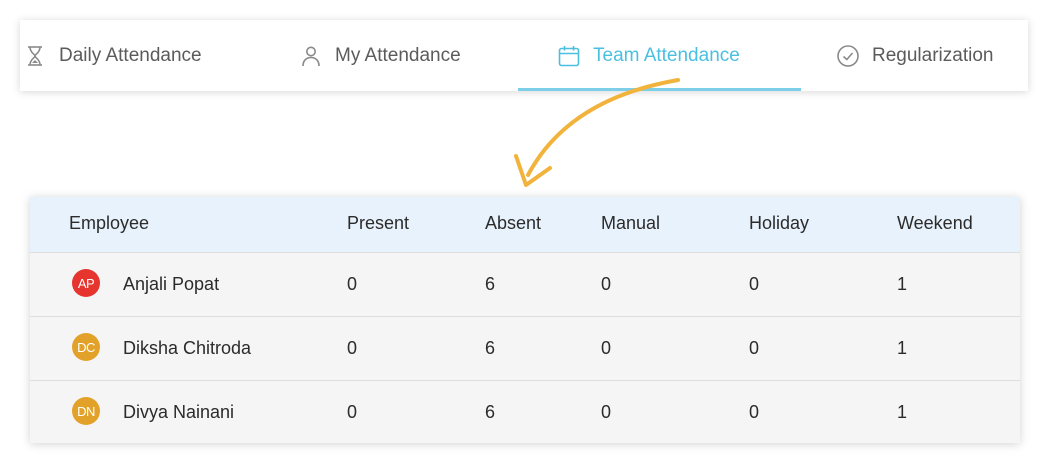  What do you see at coordinates (525, 348) in the screenshot?
I see `table-row: DC Diksha Chitroda 0 6 0 0 1` at bounding box center [525, 348].